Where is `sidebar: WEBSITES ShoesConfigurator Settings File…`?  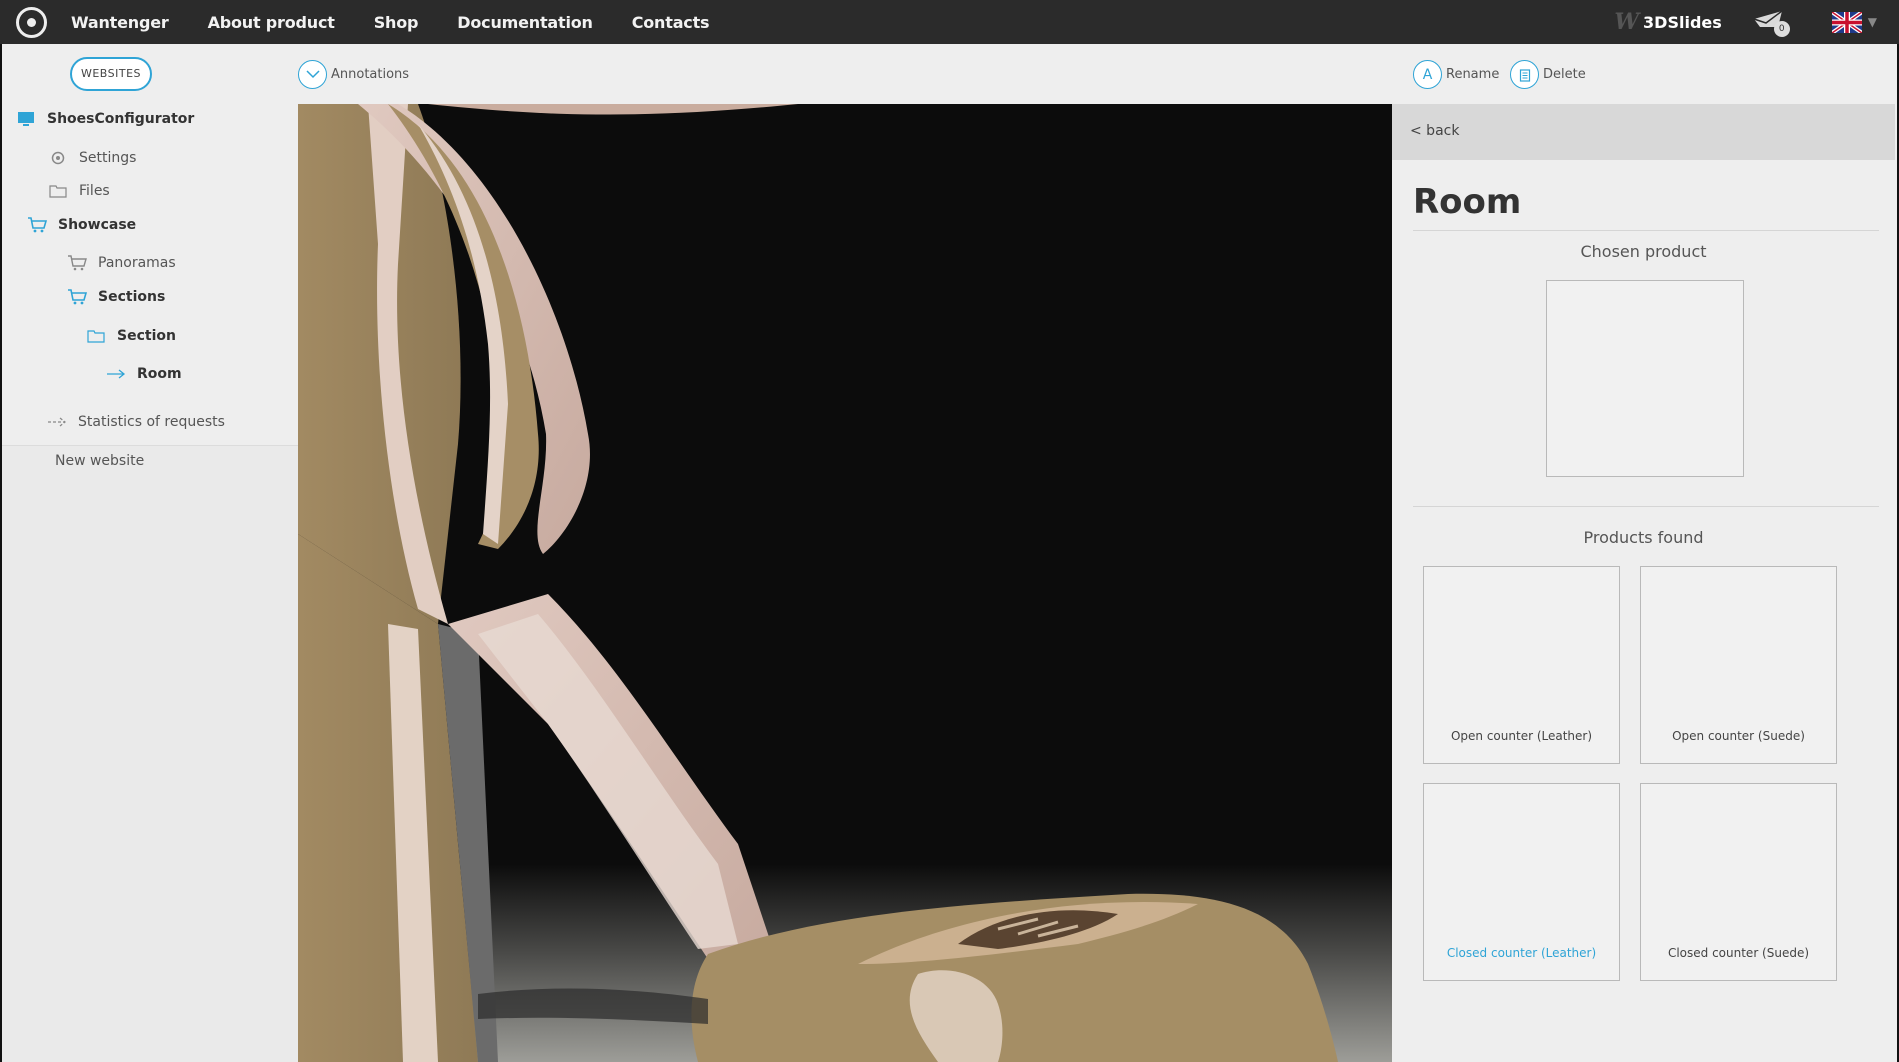
sidebar: WEBSITES ShoesConfigurator Settings File… is located at coordinates (150, 553).